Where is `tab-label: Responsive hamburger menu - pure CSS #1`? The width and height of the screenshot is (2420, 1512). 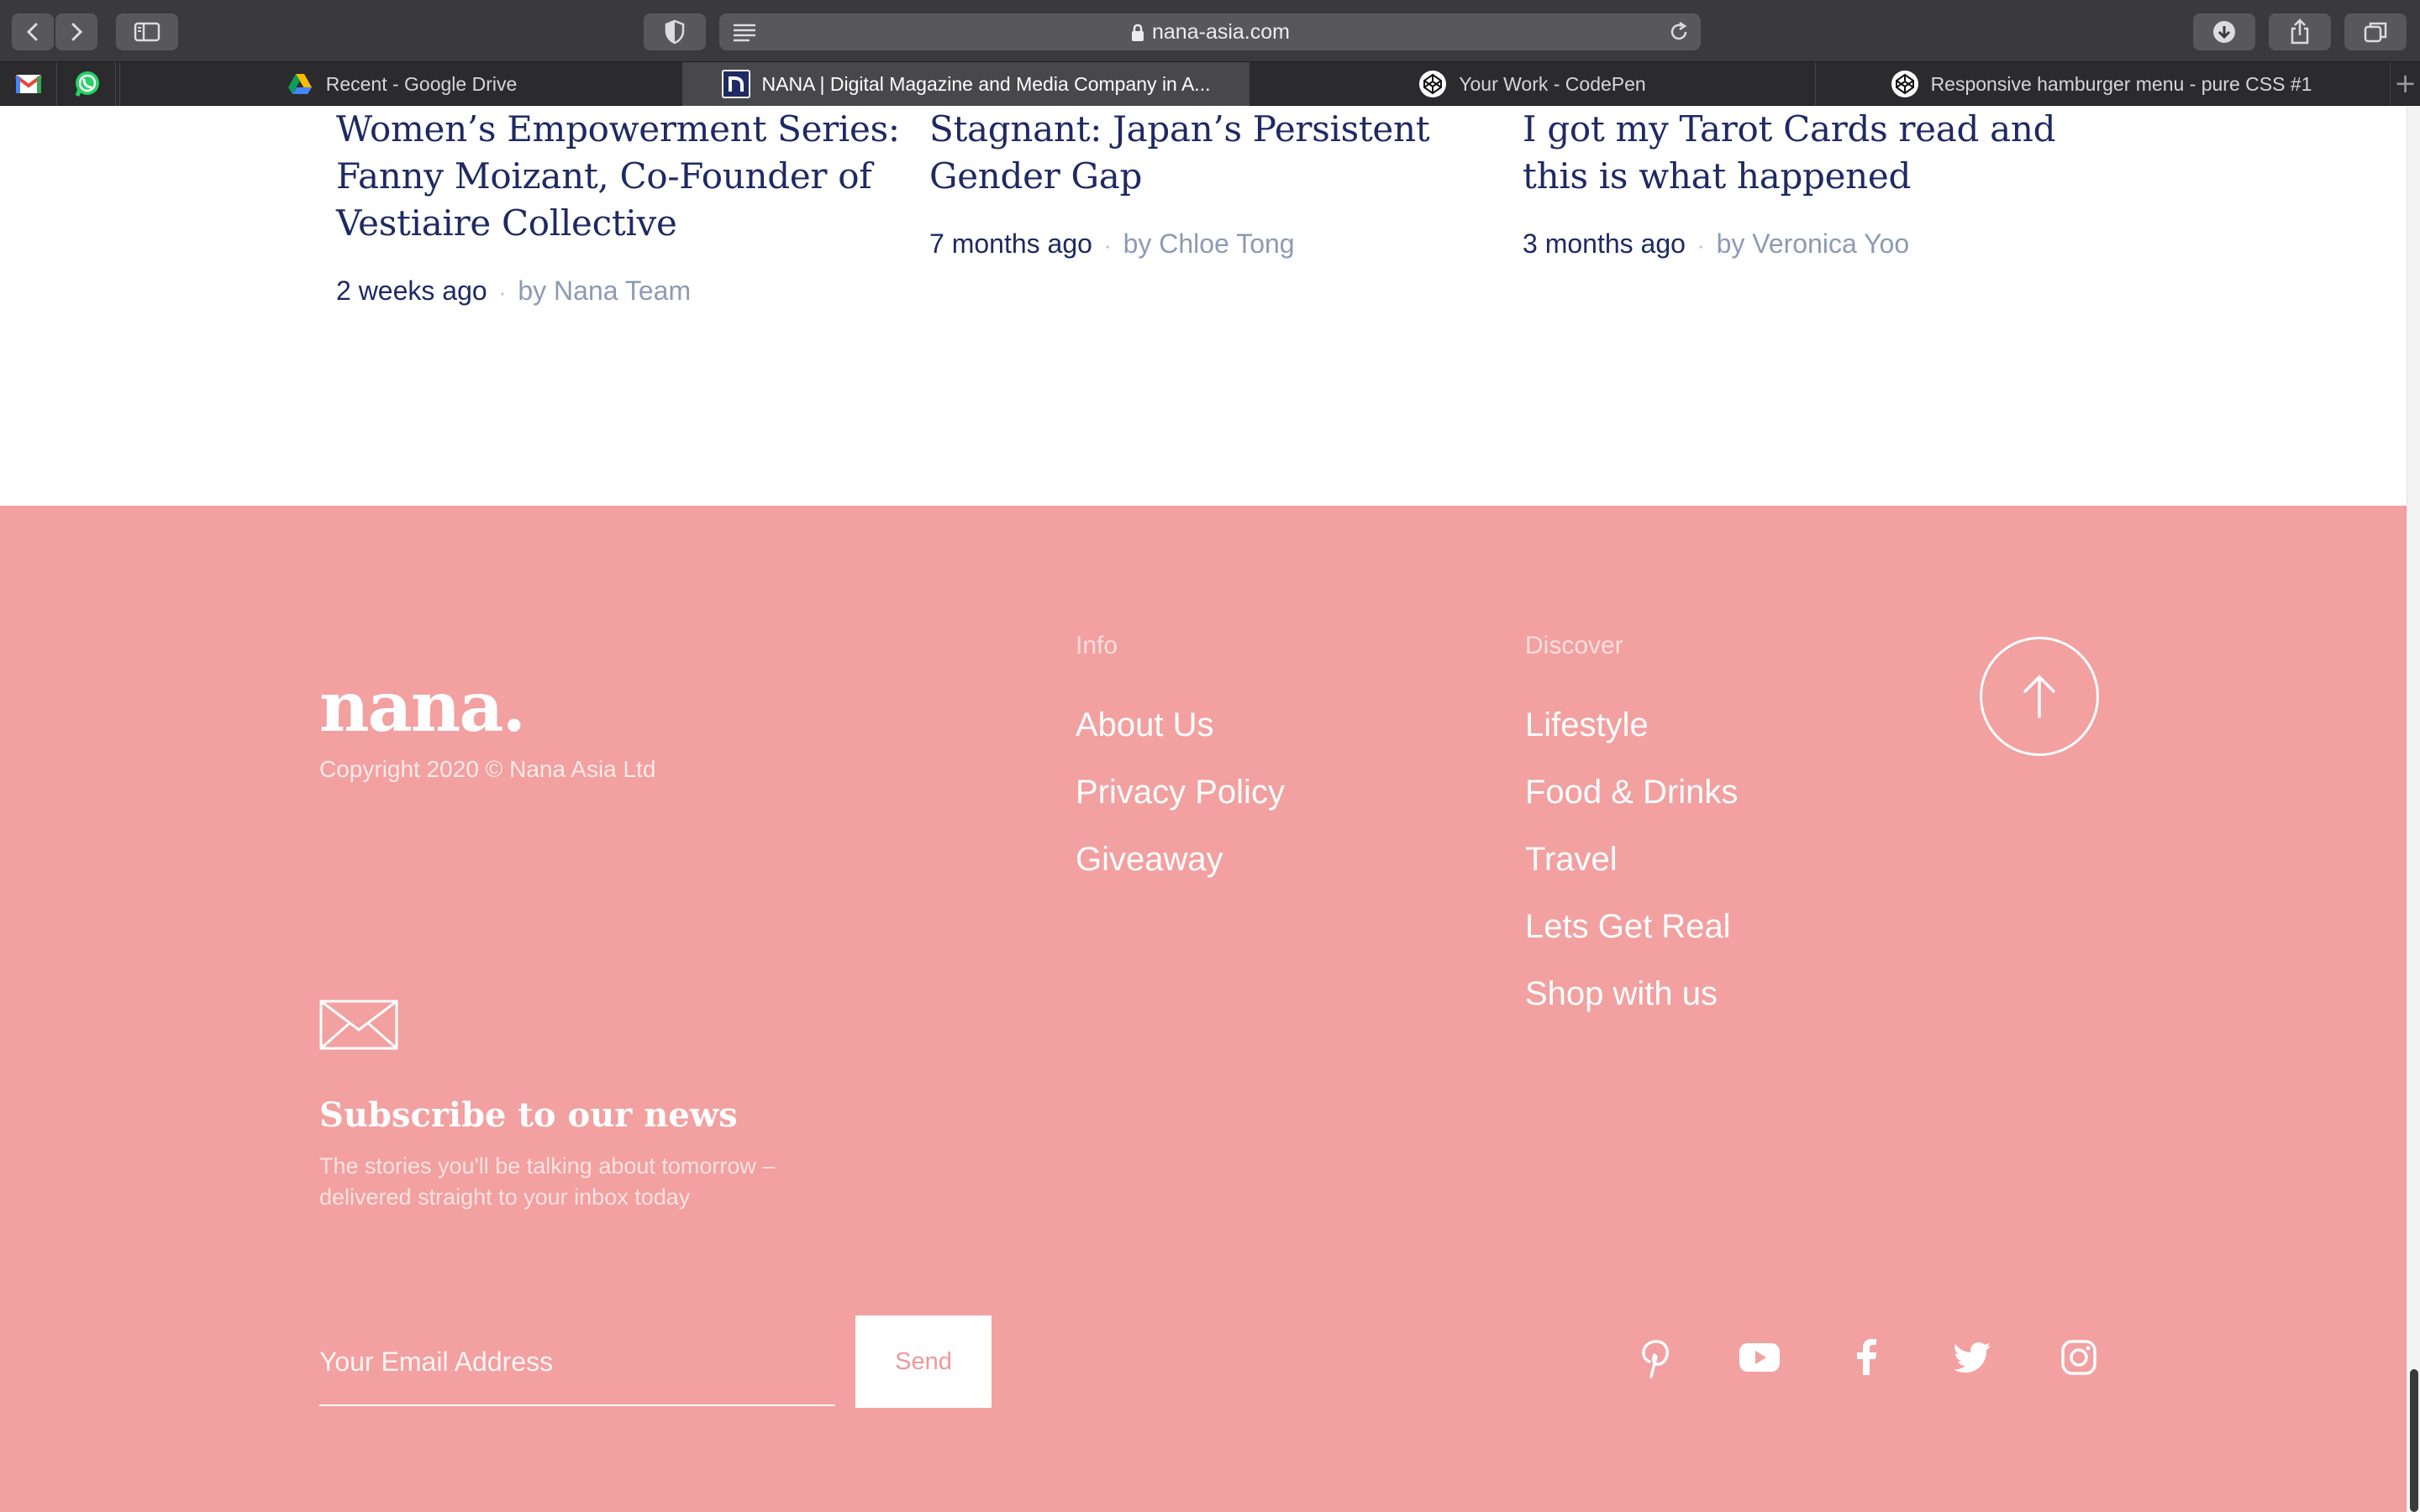 tab-label: Responsive hamburger menu - pure CSS #1 is located at coordinates (2121, 83).